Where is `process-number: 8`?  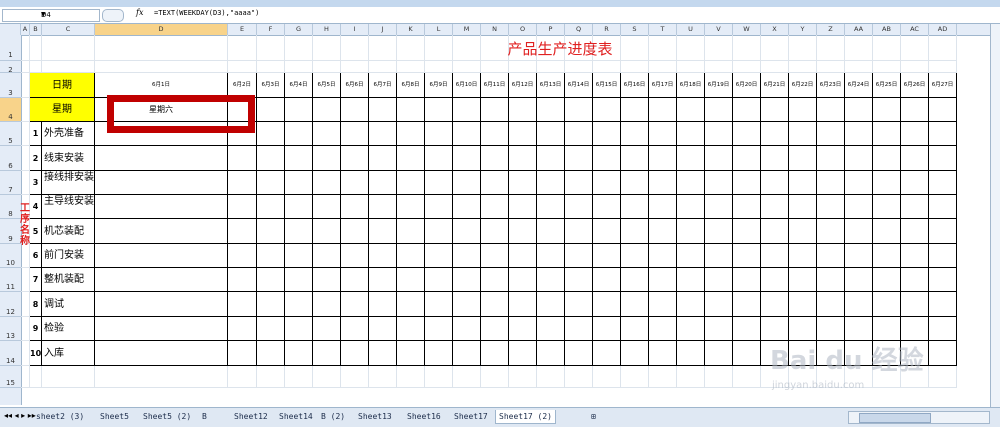
process-number: 8 is located at coordinates (36, 304).